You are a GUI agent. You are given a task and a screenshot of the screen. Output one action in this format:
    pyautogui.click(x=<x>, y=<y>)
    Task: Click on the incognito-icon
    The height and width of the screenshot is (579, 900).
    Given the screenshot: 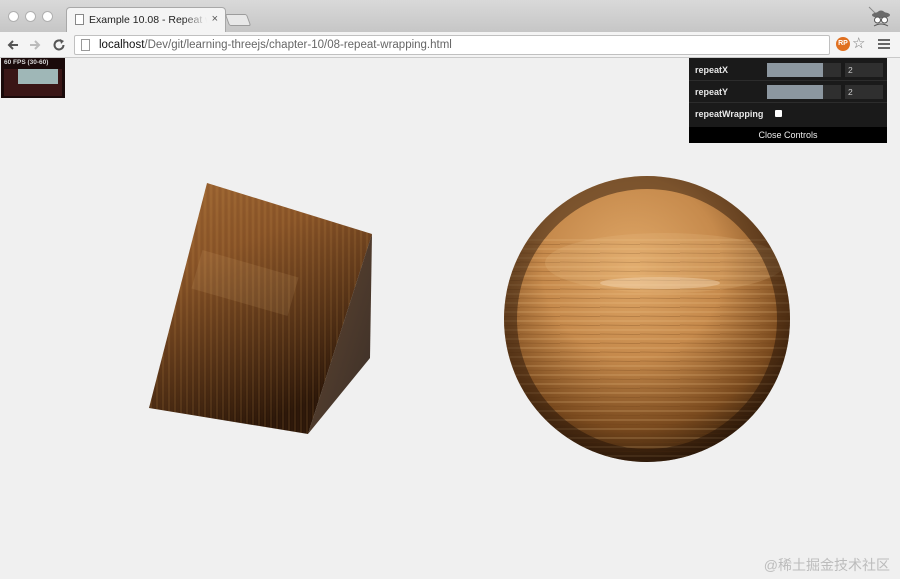 What is the action you would take?
    pyautogui.click(x=879, y=16)
    